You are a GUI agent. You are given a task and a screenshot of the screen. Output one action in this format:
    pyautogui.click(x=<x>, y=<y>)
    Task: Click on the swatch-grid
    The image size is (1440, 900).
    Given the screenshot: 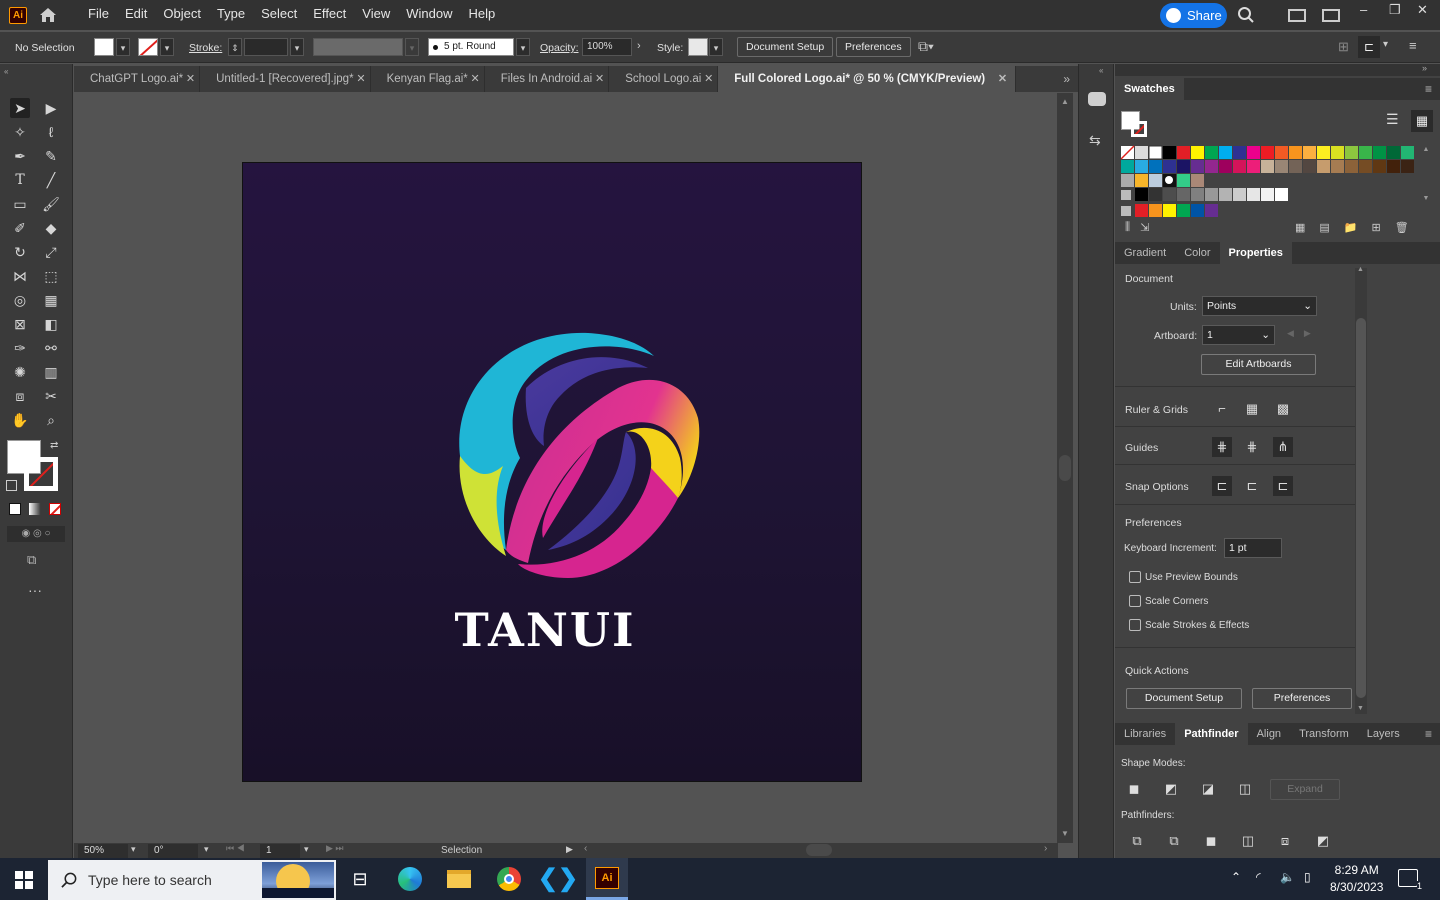 What is the action you would take?
    pyautogui.click(x=1271, y=182)
    